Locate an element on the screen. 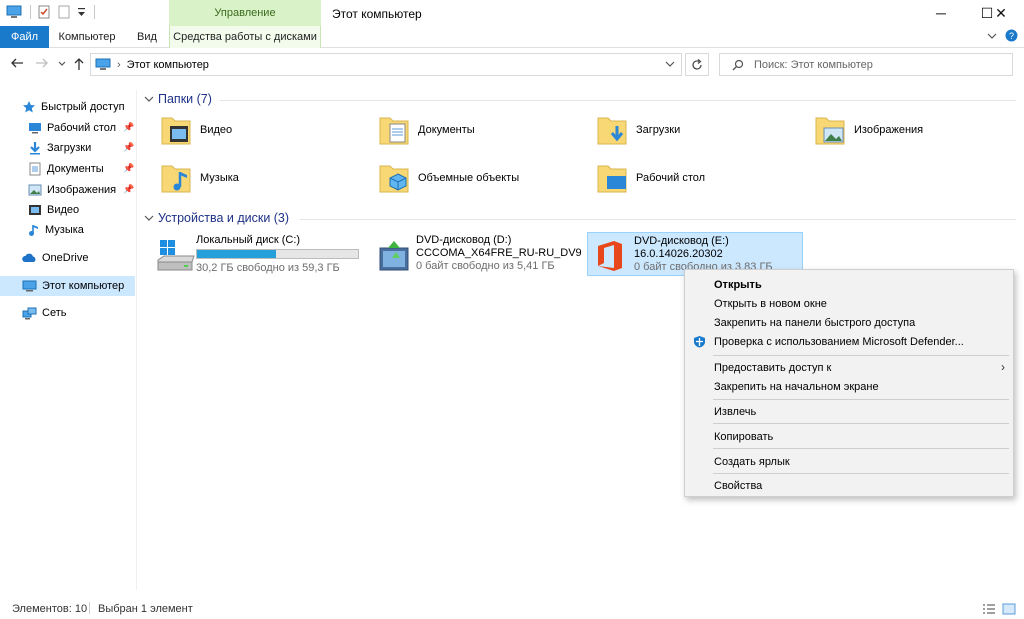 This screenshot has height=619, width=1024. close-button: ✕ is located at coordinates (1001, 13).